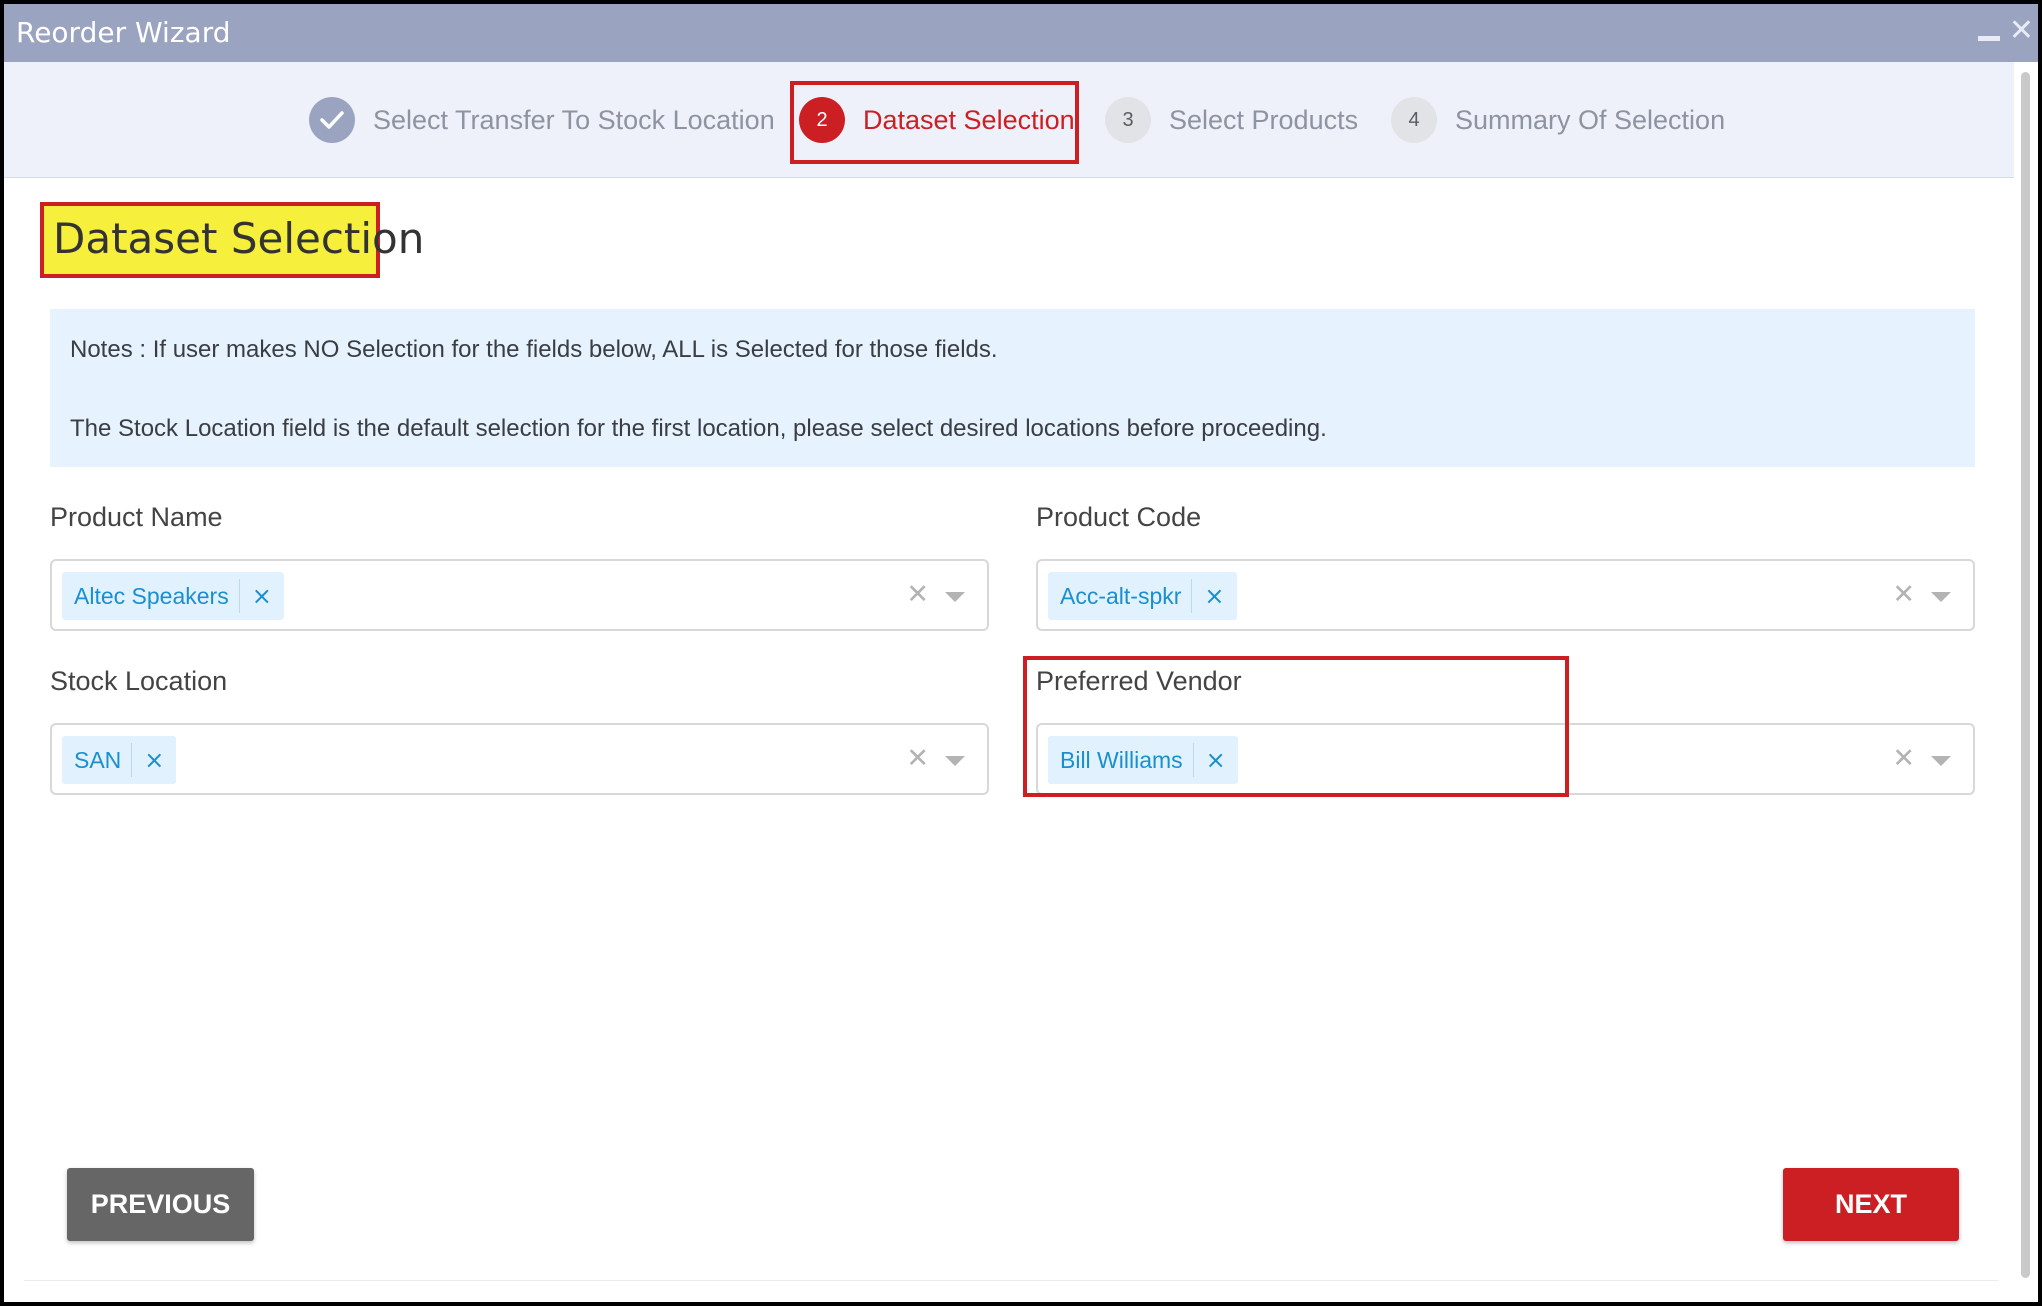 This screenshot has height=1306, width=2042. What do you see at coordinates (574, 119) in the screenshot?
I see `step-label: Select Transfer To Stock Location` at bounding box center [574, 119].